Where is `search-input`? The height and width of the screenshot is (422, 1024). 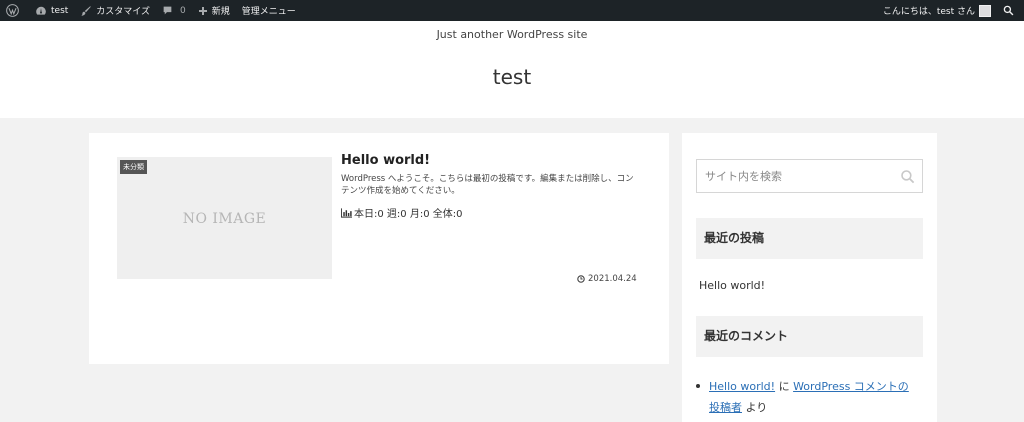 search-input is located at coordinates (792, 176).